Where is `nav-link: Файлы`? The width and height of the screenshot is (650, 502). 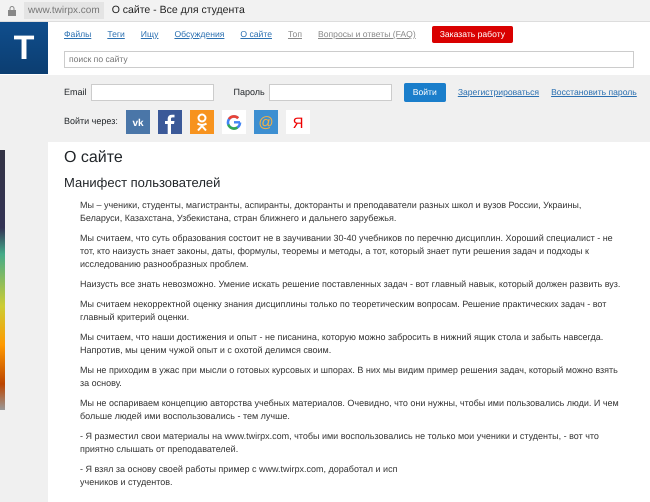
nav-link: Файлы is located at coordinates (78, 34).